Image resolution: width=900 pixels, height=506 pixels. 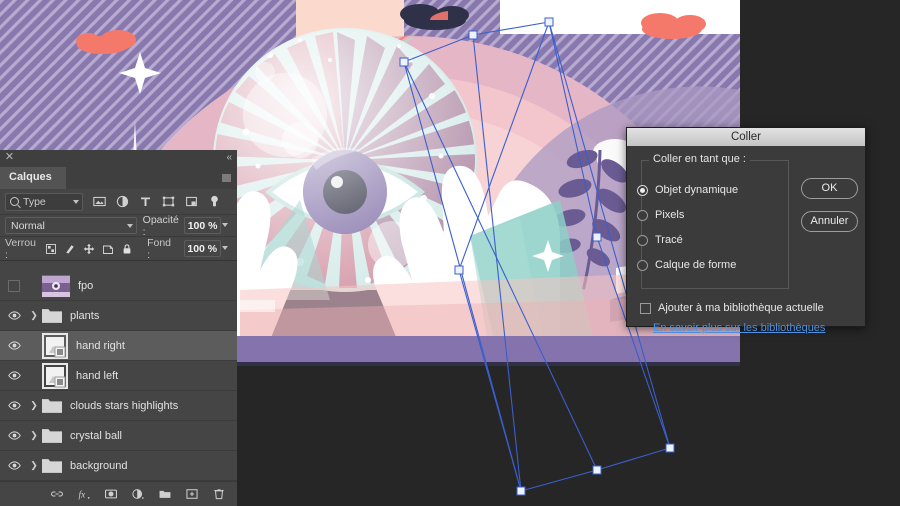 I want to click on close-icon: ✕, so click(x=9, y=157).